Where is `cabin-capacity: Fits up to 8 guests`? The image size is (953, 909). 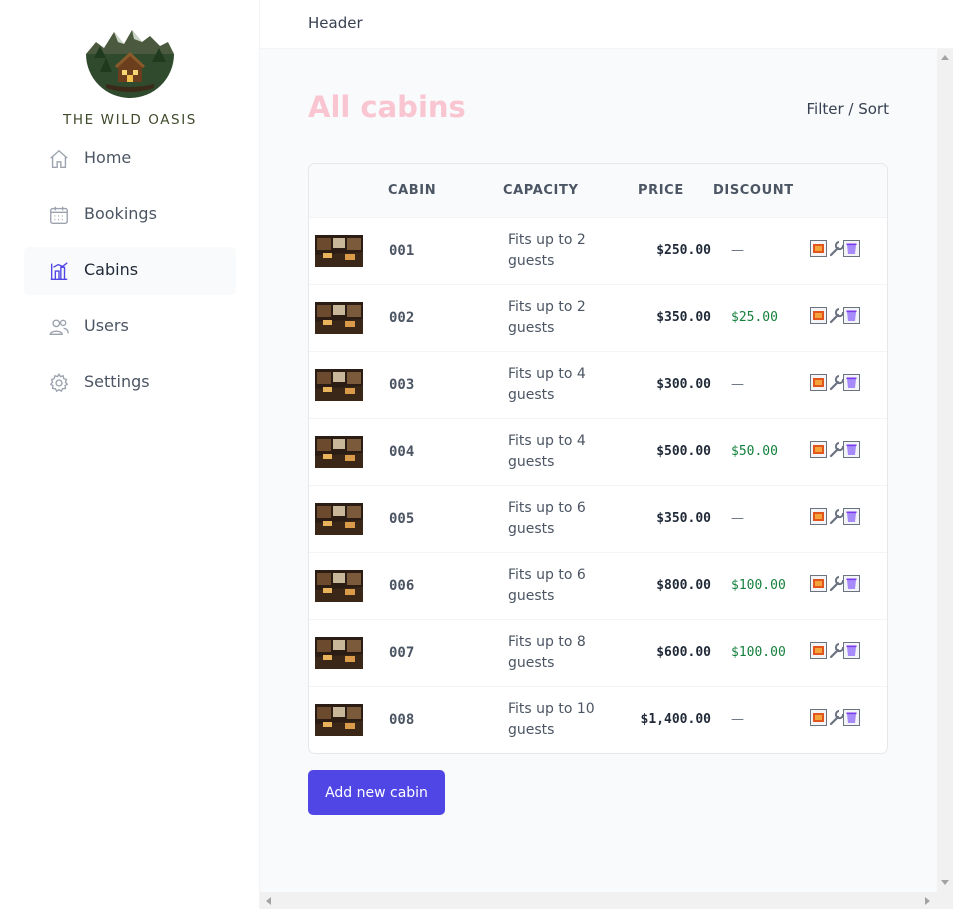
cabin-capacity: Fits up to 8 guests is located at coordinates (547, 652).